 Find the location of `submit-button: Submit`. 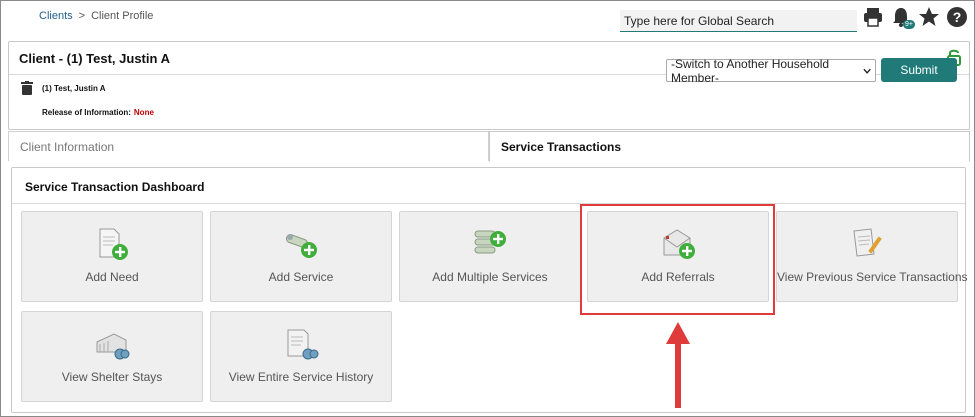

submit-button: Submit is located at coordinates (919, 70).